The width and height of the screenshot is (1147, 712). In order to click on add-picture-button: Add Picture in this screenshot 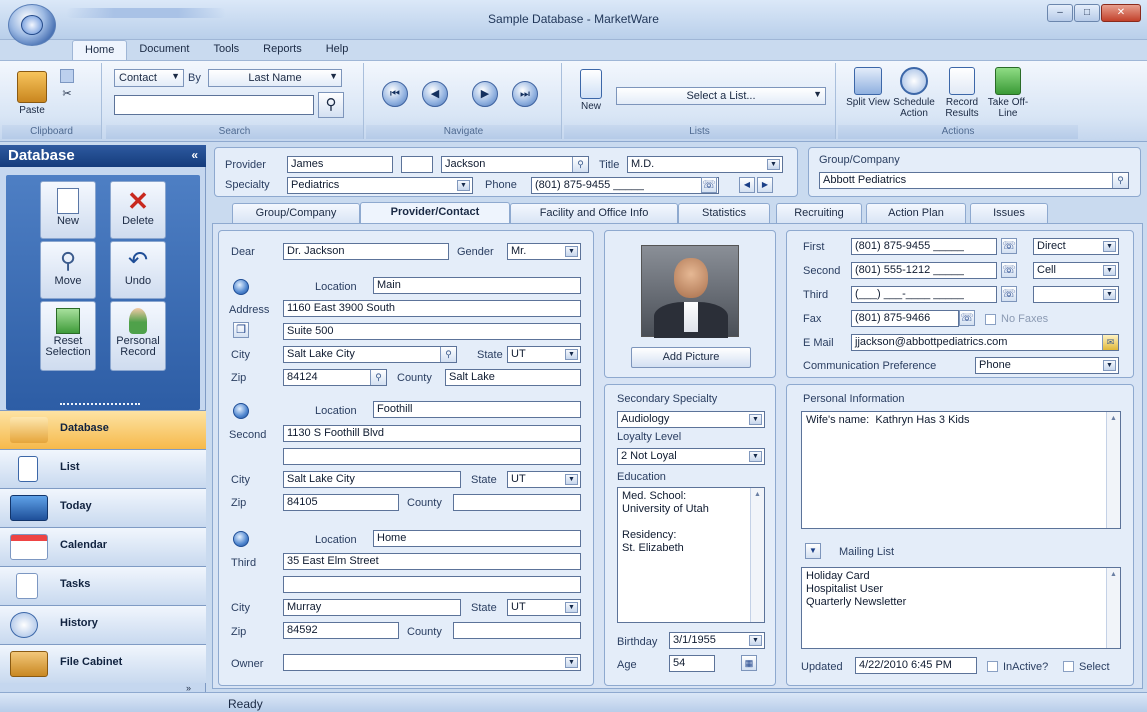, I will do `click(691, 357)`.